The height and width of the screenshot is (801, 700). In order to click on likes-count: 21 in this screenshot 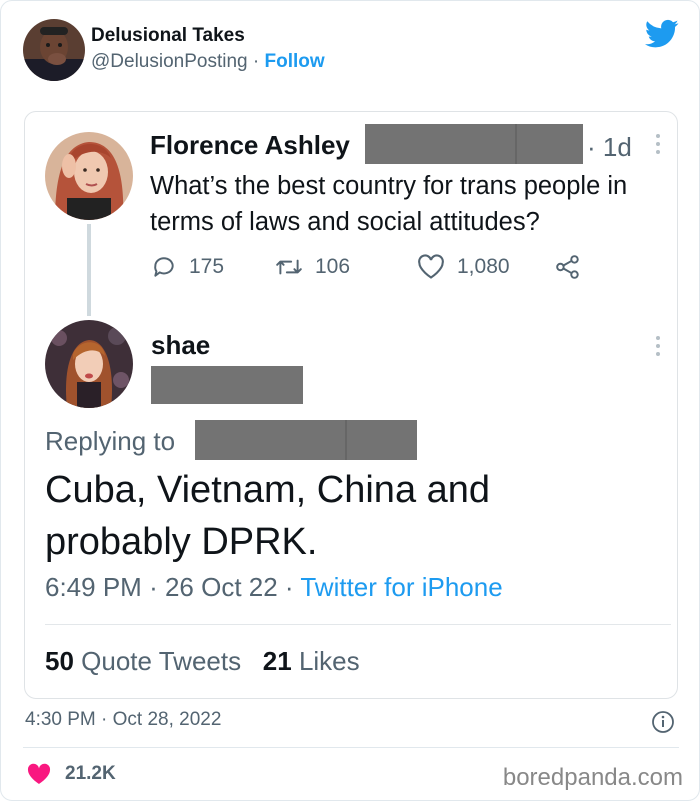, I will do `click(277, 661)`.